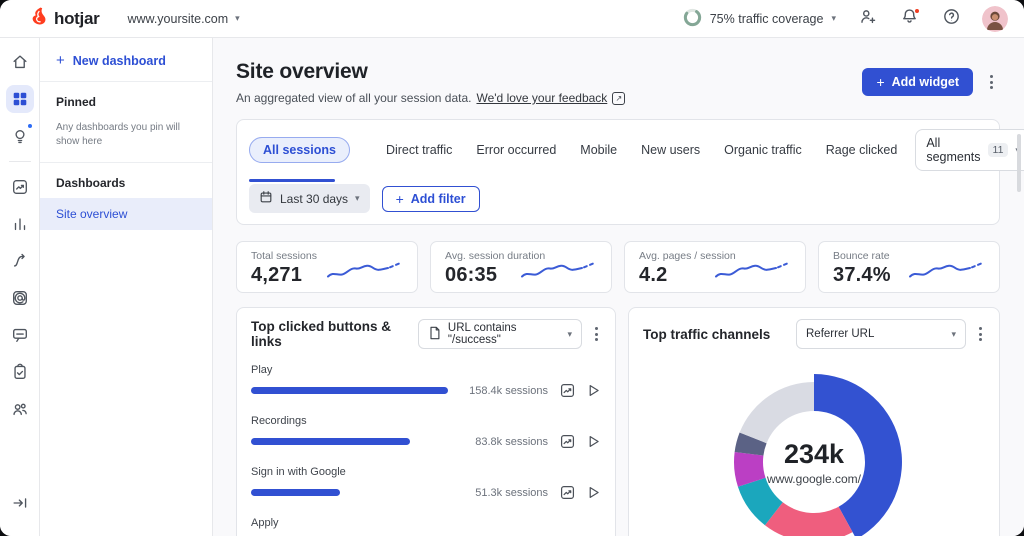  What do you see at coordinates (298, 472) in the screenshot?
I see `clicked-item-label: Sign in with Google` at bounding box center [298, 472].